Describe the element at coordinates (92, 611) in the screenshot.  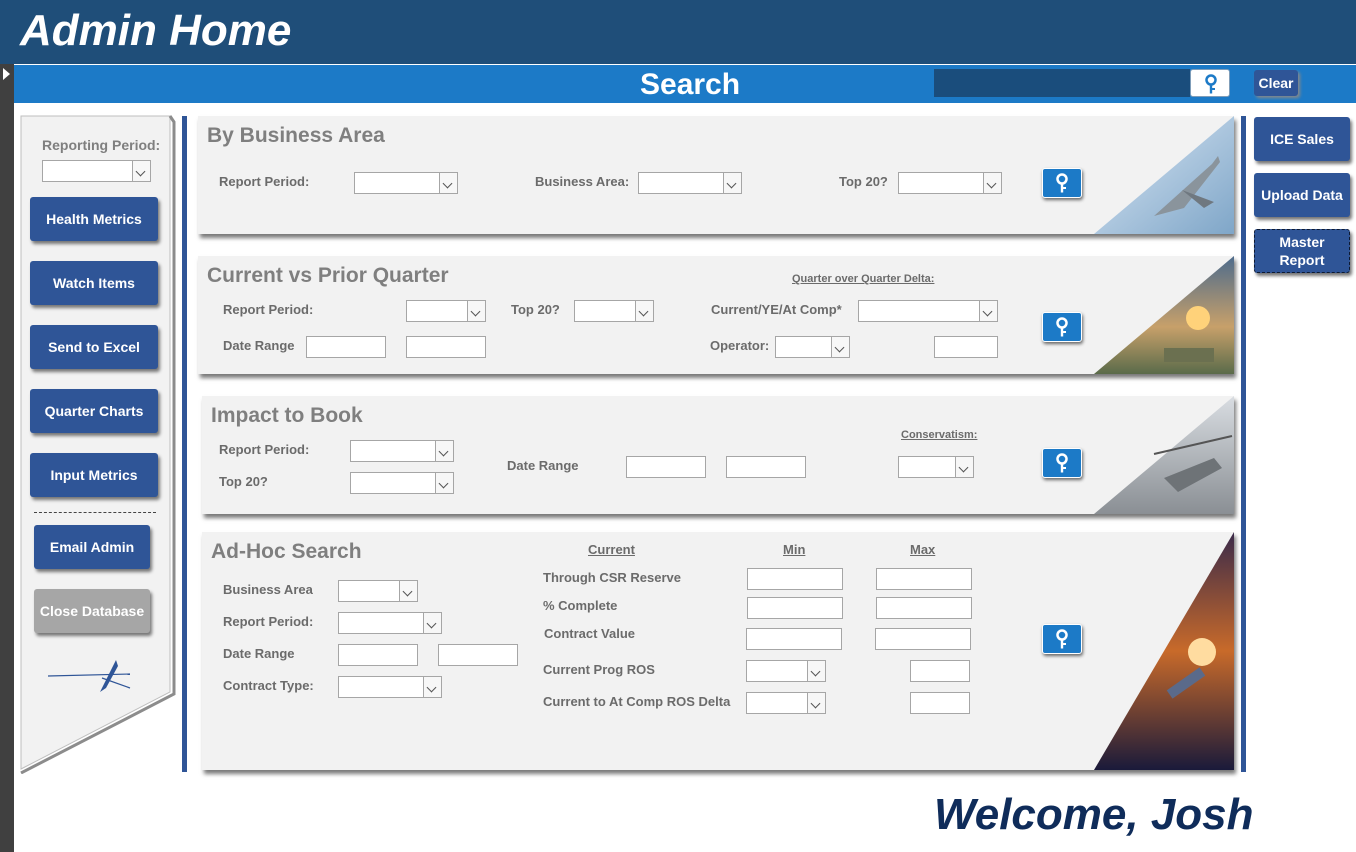
I see `close-database-button: Close Database` at that location.